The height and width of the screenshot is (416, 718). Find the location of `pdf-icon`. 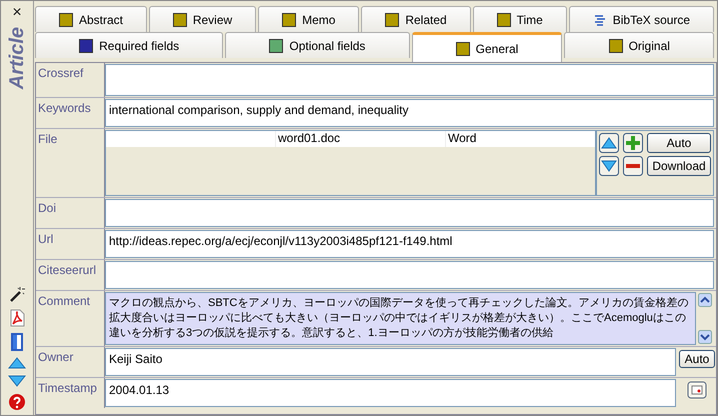

pdf-icon is located at coordinates (17, 318).